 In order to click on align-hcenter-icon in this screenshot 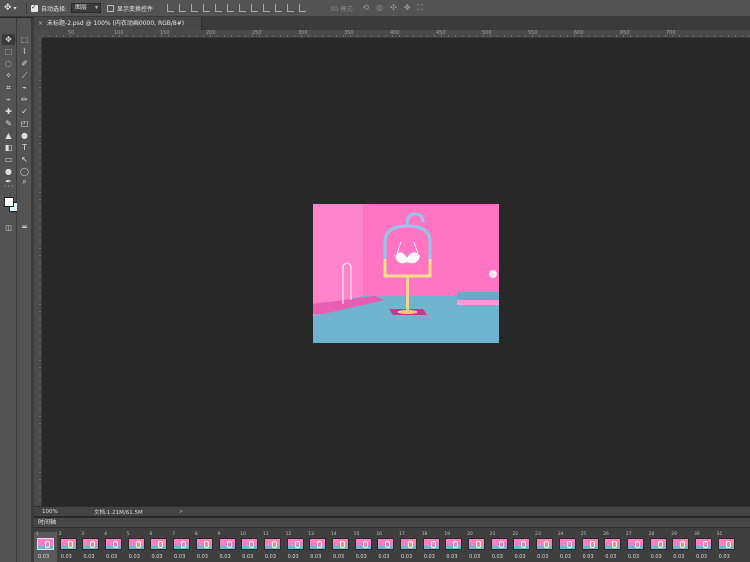, I will do `click(183, 8)`.